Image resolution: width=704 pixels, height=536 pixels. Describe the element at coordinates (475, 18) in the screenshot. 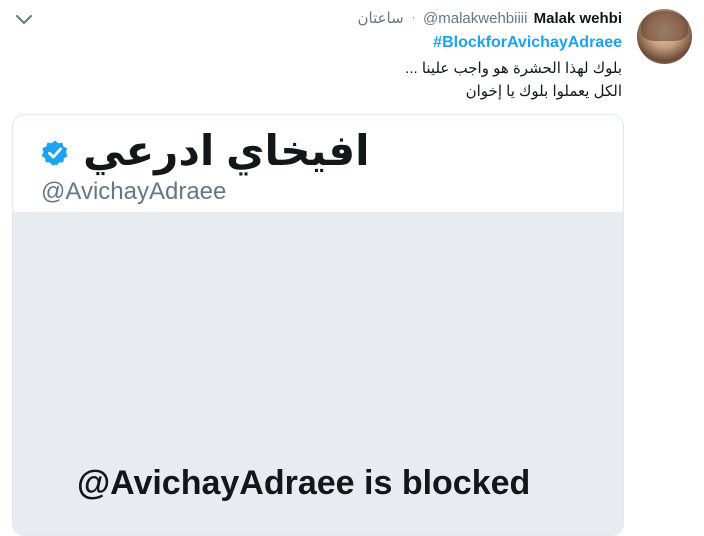

I see `author-handle: @malakwehbiiii` at that location.